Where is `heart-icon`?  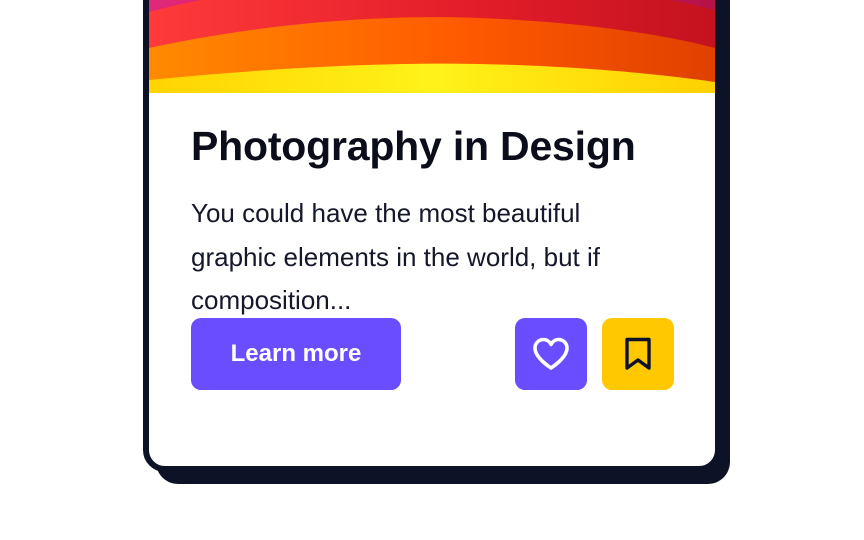 heart-icon is located at coordinates (551, 354).